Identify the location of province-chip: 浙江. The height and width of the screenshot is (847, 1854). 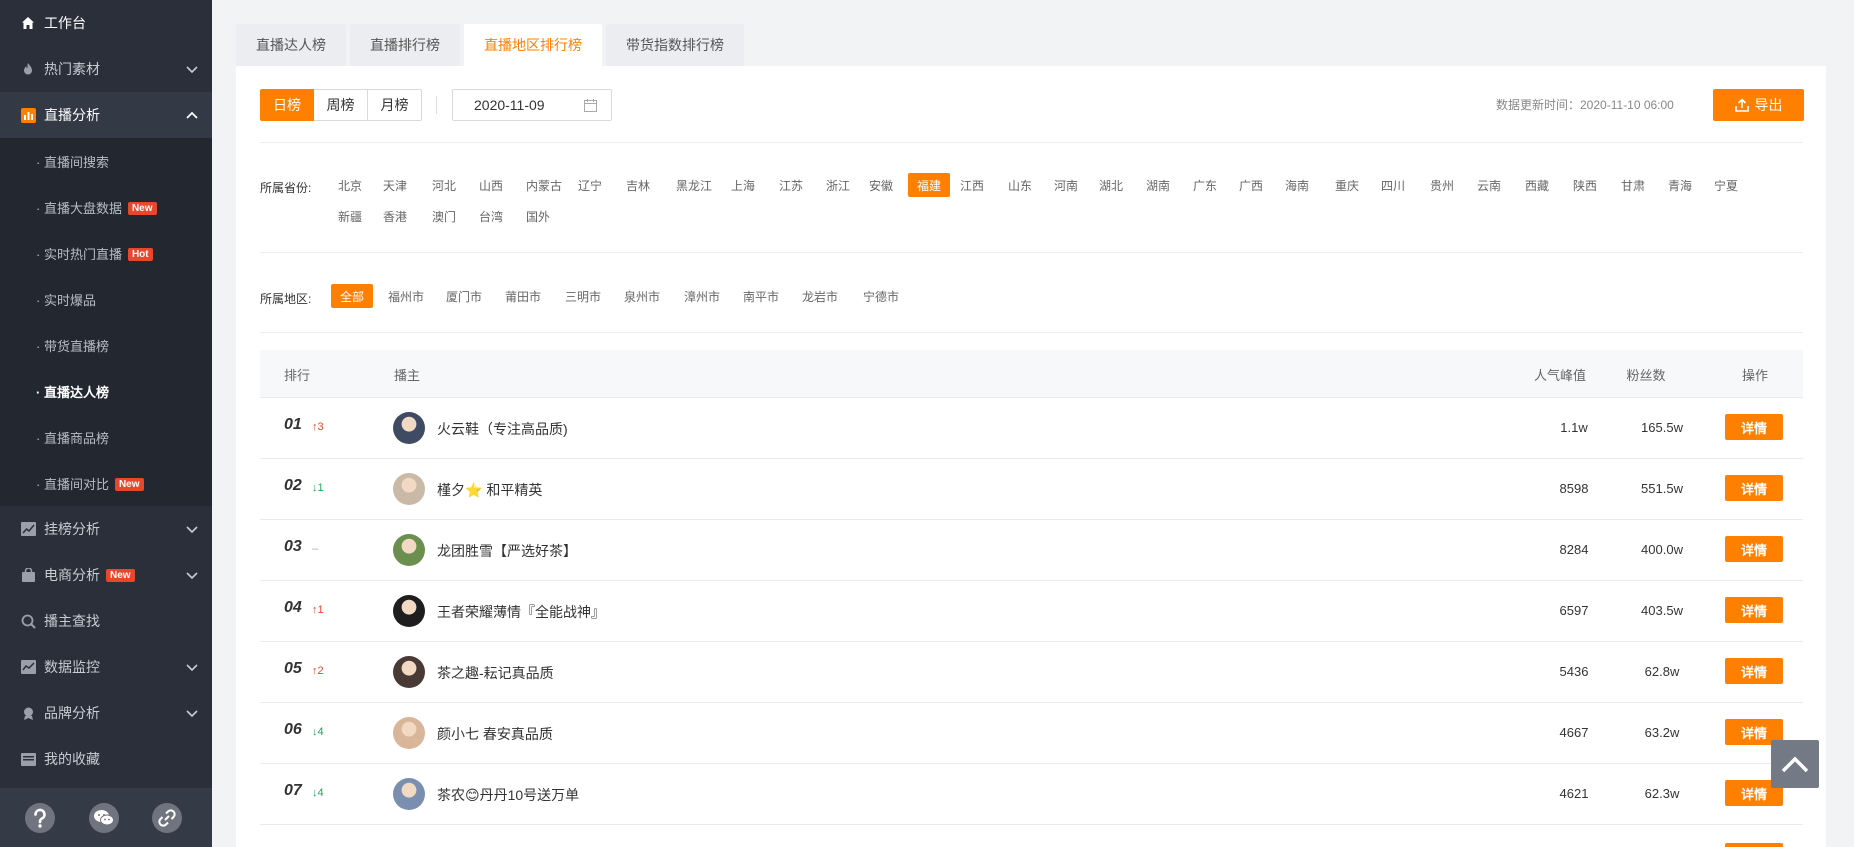
(838, 185).